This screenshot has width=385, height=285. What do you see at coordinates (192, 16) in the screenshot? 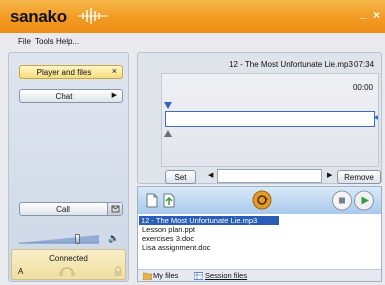
I see `title-bar: sanako _ ×` at bounding box center [192, 16].